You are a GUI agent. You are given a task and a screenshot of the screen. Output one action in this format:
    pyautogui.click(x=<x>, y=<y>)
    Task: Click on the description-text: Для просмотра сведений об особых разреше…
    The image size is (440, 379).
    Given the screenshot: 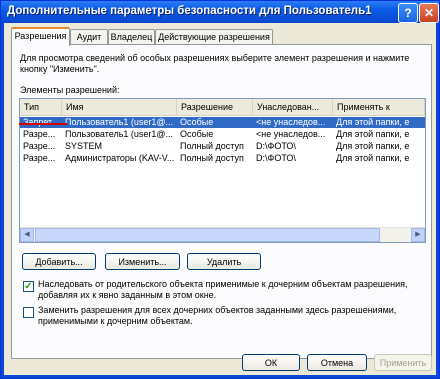 What is the action you would take?
    pyautogui.click(x=215, y=63)
    